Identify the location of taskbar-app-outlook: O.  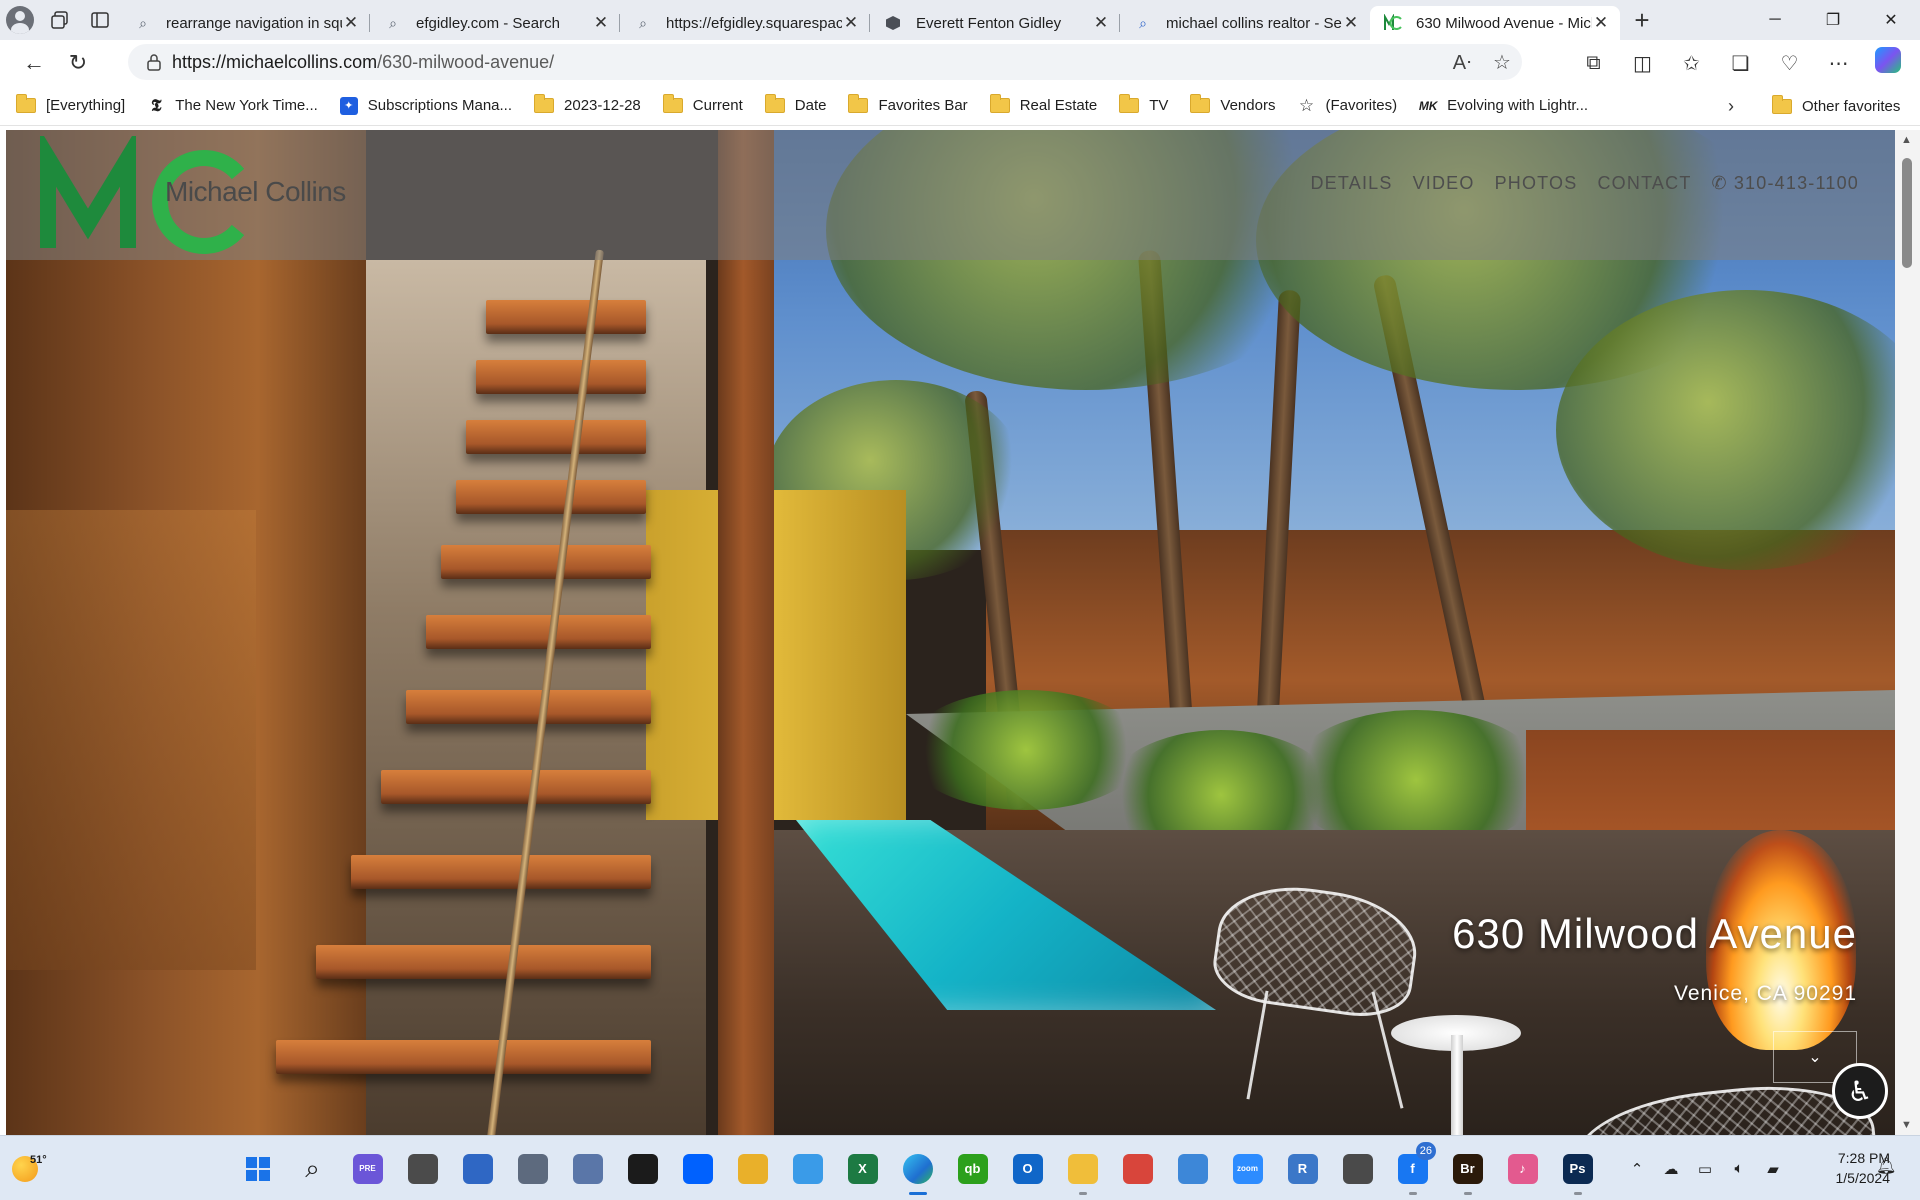
(1027, 1168).